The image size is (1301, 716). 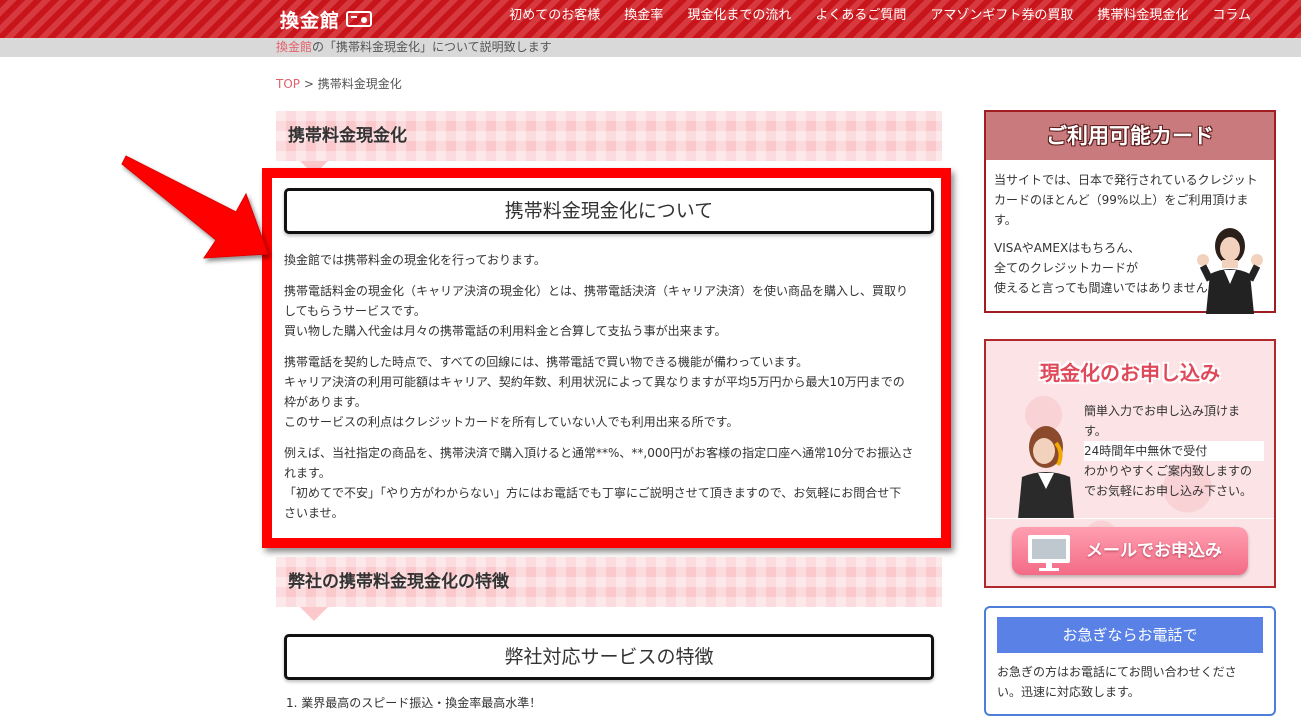 What do you see at coordinates (609, 657) in the screenshot?
I see `features-title-box: 弊社対応サービスの特徴` at bounding box center [609, 657].